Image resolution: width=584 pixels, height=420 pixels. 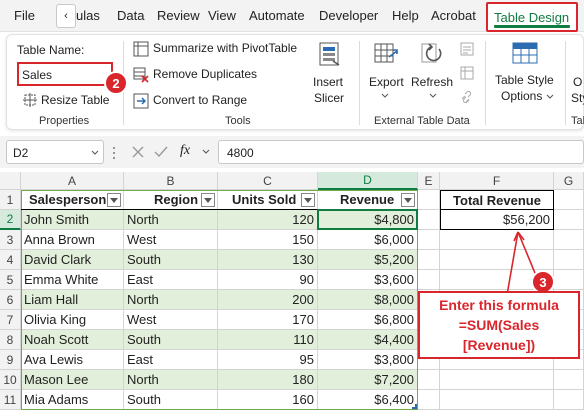 I want to click on annotation-callout: Enter this formula =SUM(Sales [Revenue]), so click(x=499, y=325).